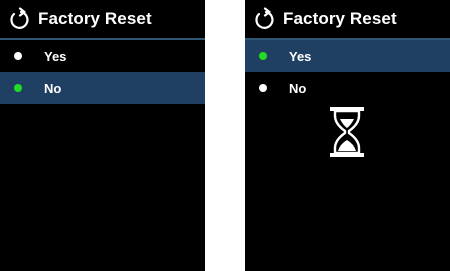 This screenshot has height=271, width=450. I want to click on hourglass-icon, so click(347, 132).